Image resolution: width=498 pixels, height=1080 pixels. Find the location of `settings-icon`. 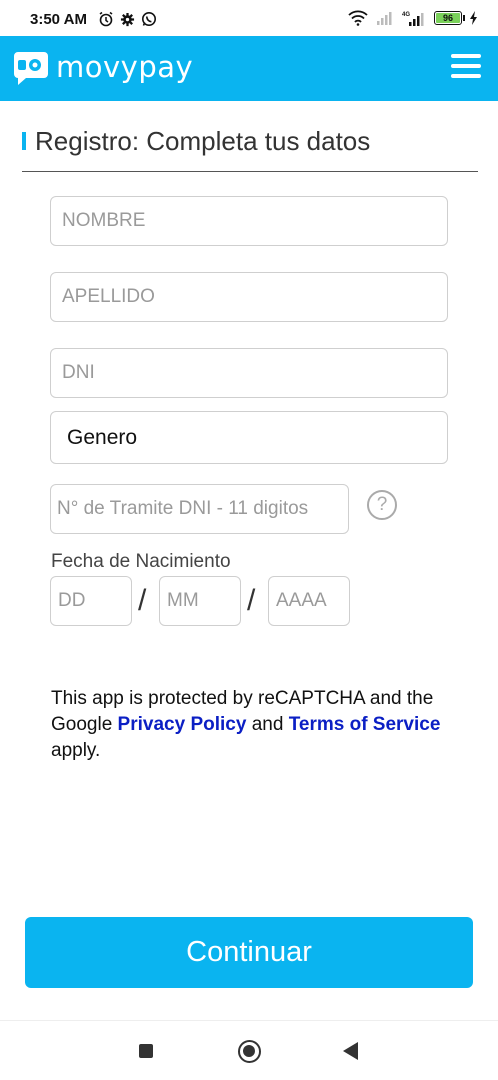

settings-icon is located at coordinates (127, 19).